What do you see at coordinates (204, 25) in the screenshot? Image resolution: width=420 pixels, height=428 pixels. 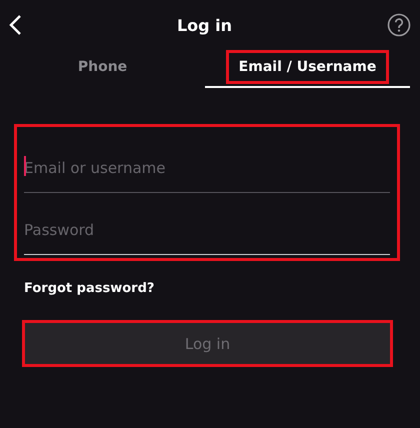 I see `page-title: Log in` at bounding box center [204, 25].